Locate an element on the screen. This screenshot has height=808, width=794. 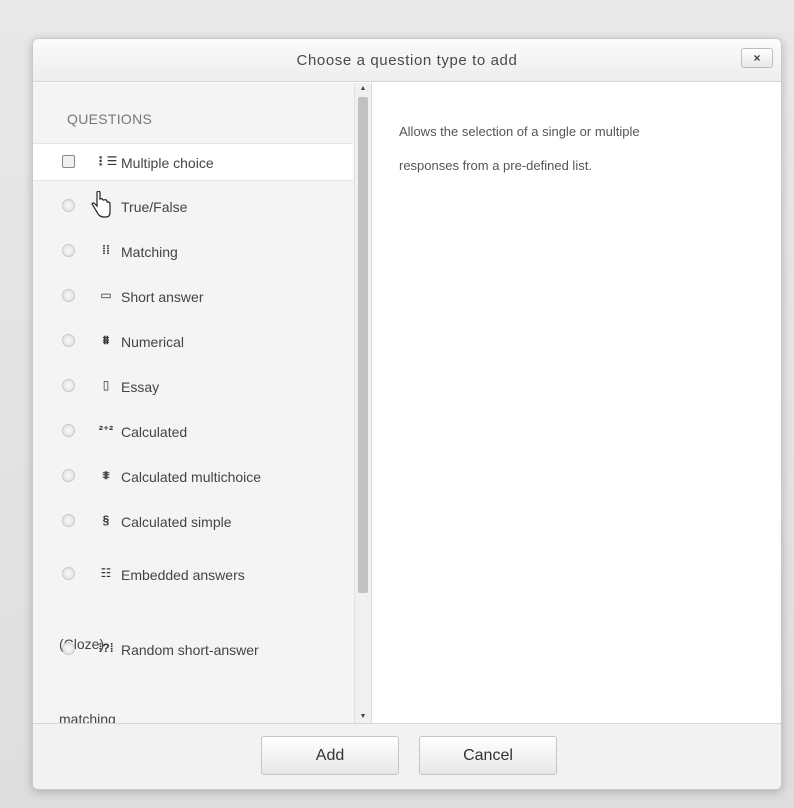
close-button: × is located at coordinates (757, 58).